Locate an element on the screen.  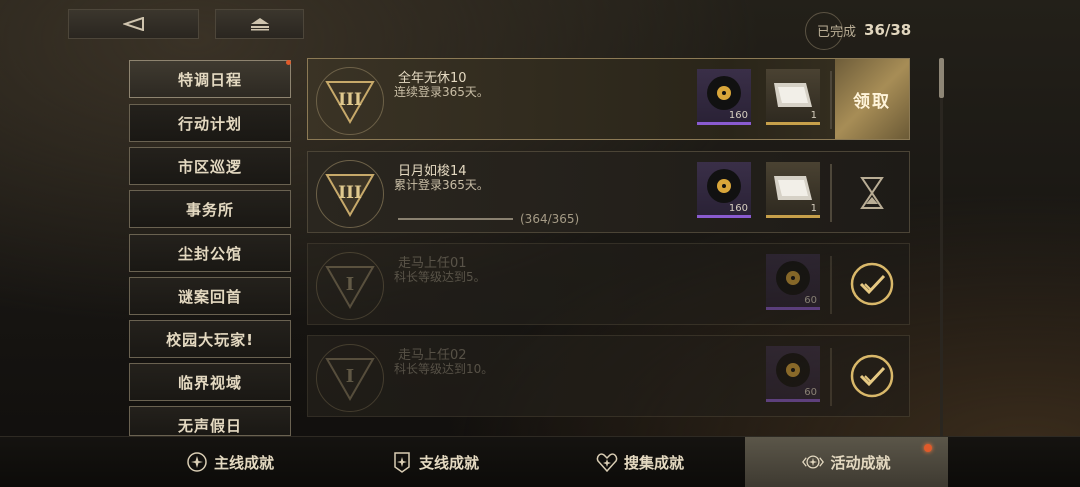
sidebar-item-office: 事务所 is located at coordinates (210, 209).